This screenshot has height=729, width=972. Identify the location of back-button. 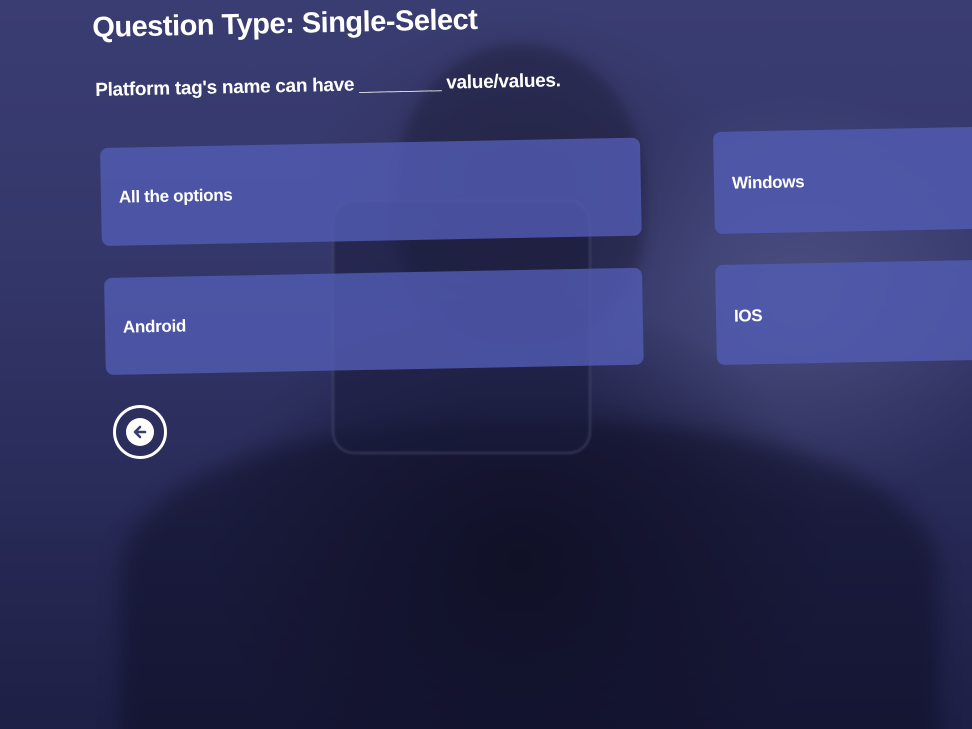
(140, 432).